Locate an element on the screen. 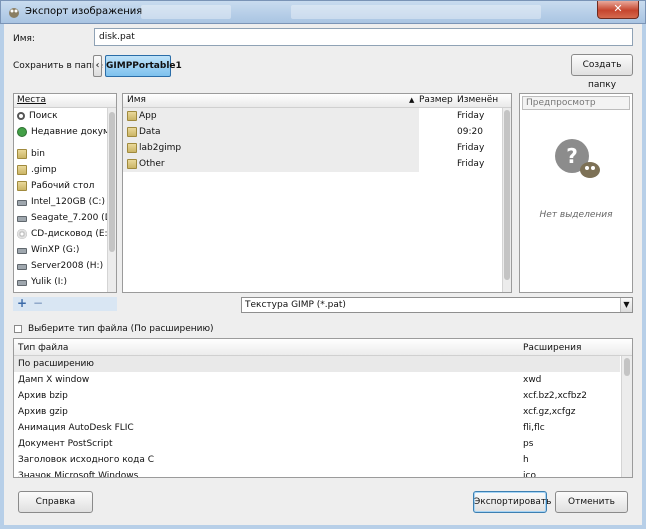  background-menubar is located at coordinates (416, 12).